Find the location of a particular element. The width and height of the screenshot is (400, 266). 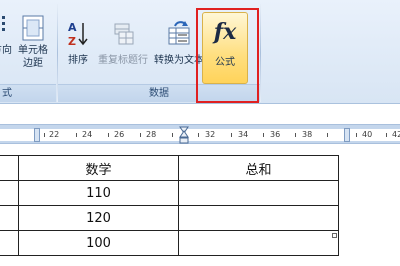

ruler-number: 42 is located at coordinates (396, 134).